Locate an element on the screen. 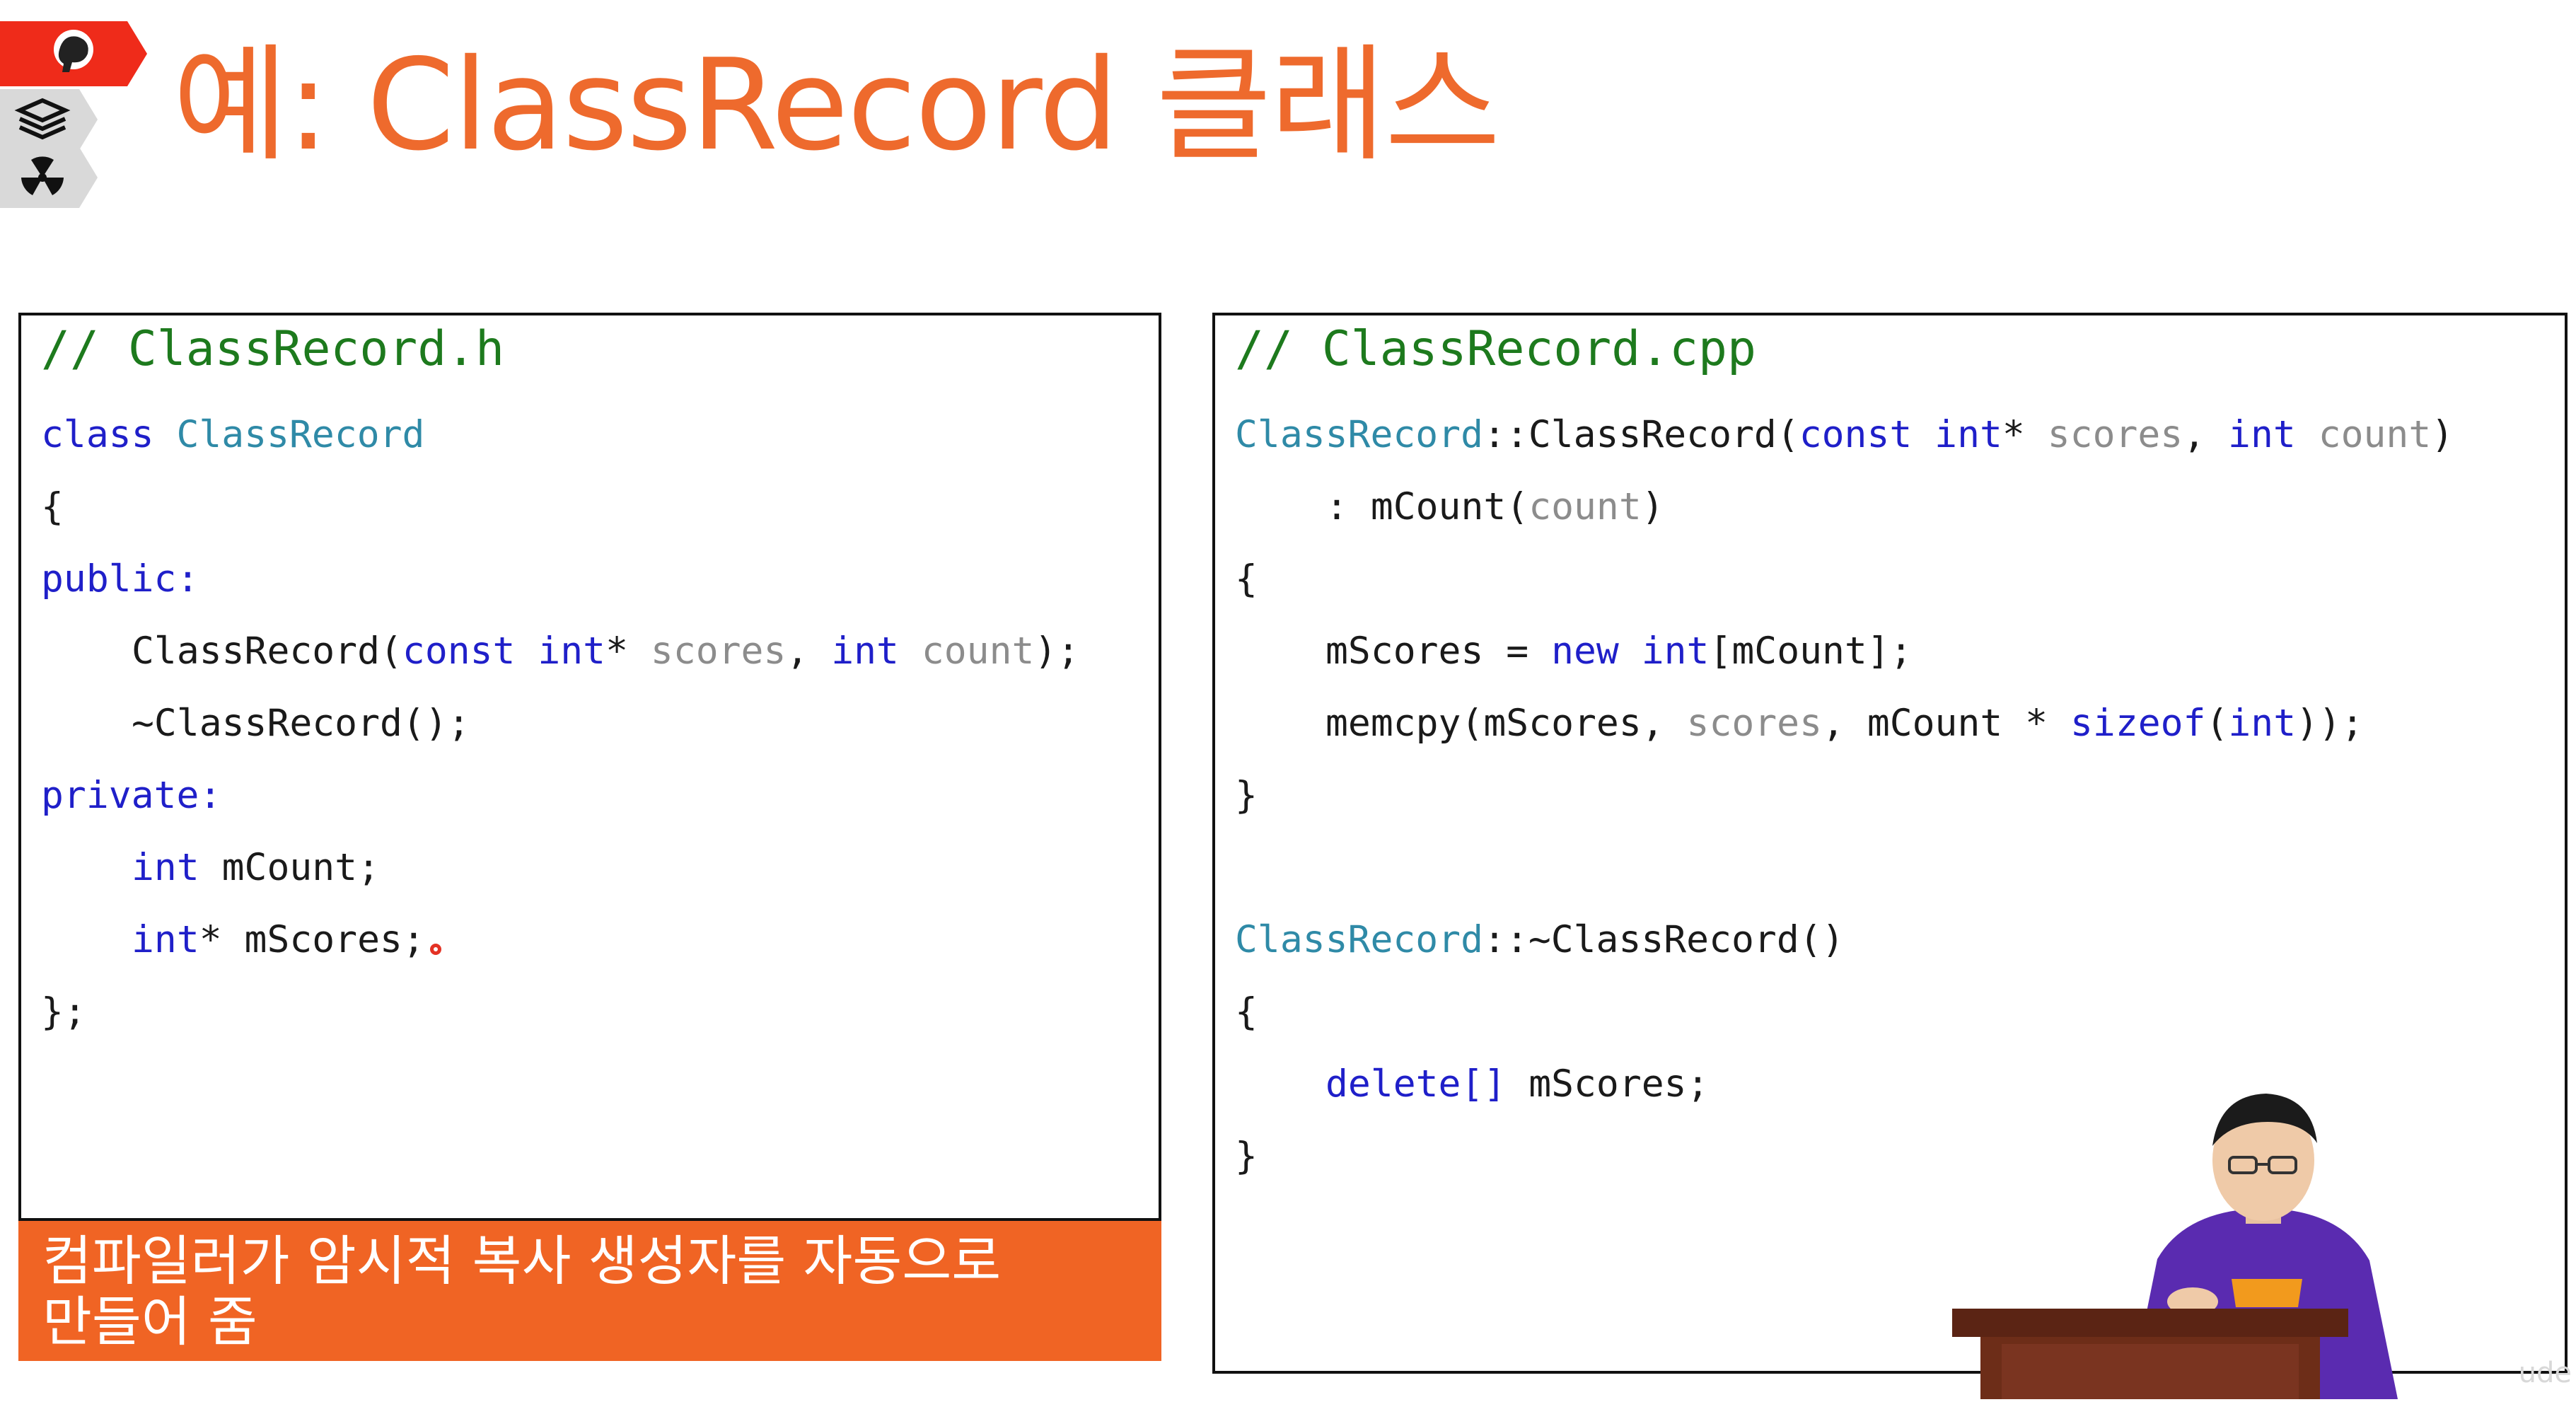  books-icon is located at coordinates (49, 119).